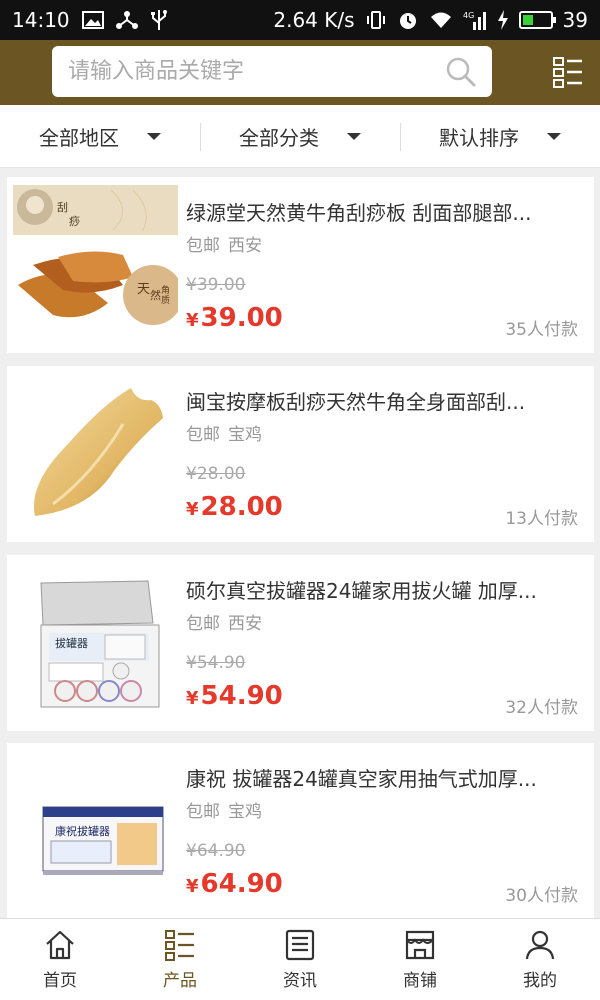  Describe the element at coordinates (314, 20) in the screenshot. I see `network-speed: 2.64 K/s` at that location.